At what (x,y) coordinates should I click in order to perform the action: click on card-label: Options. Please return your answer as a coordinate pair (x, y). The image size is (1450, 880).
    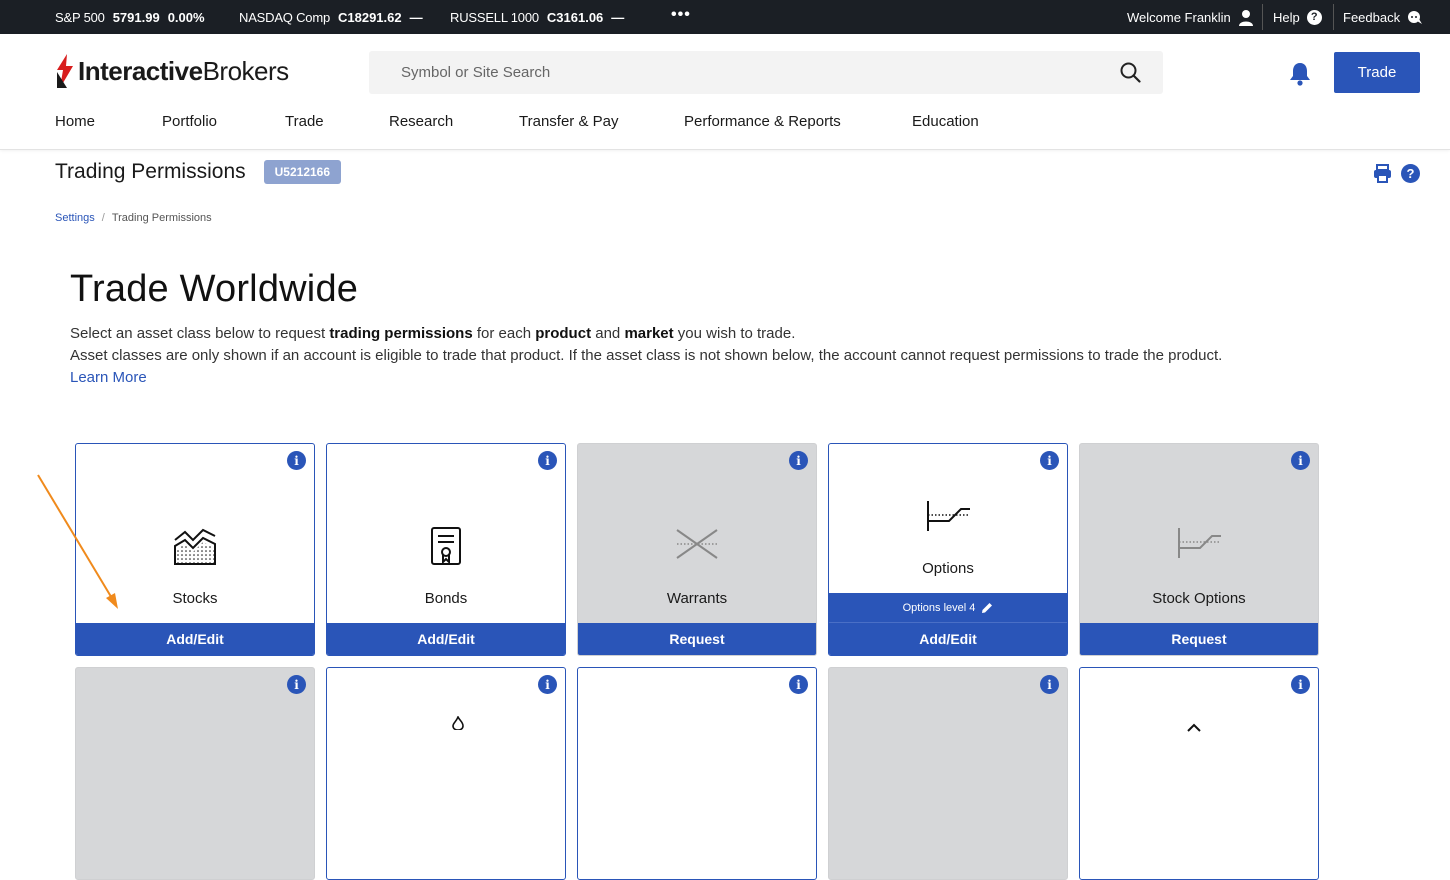
    Looking at the image, I should click on (948, 568).